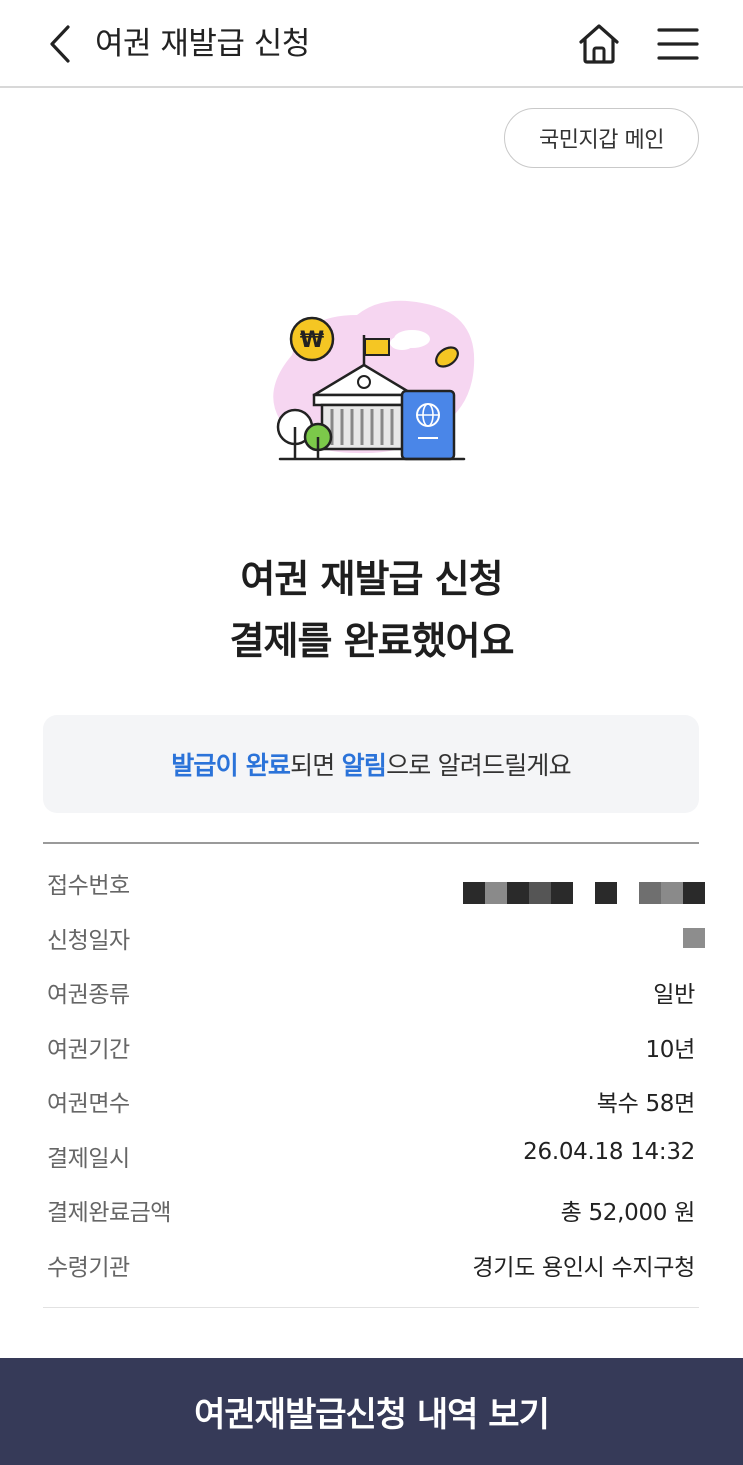 The image size is (743, 1465). Describe the element at coordinates (371, 843) in the screenshot. I see `details-divider-top` at that location.